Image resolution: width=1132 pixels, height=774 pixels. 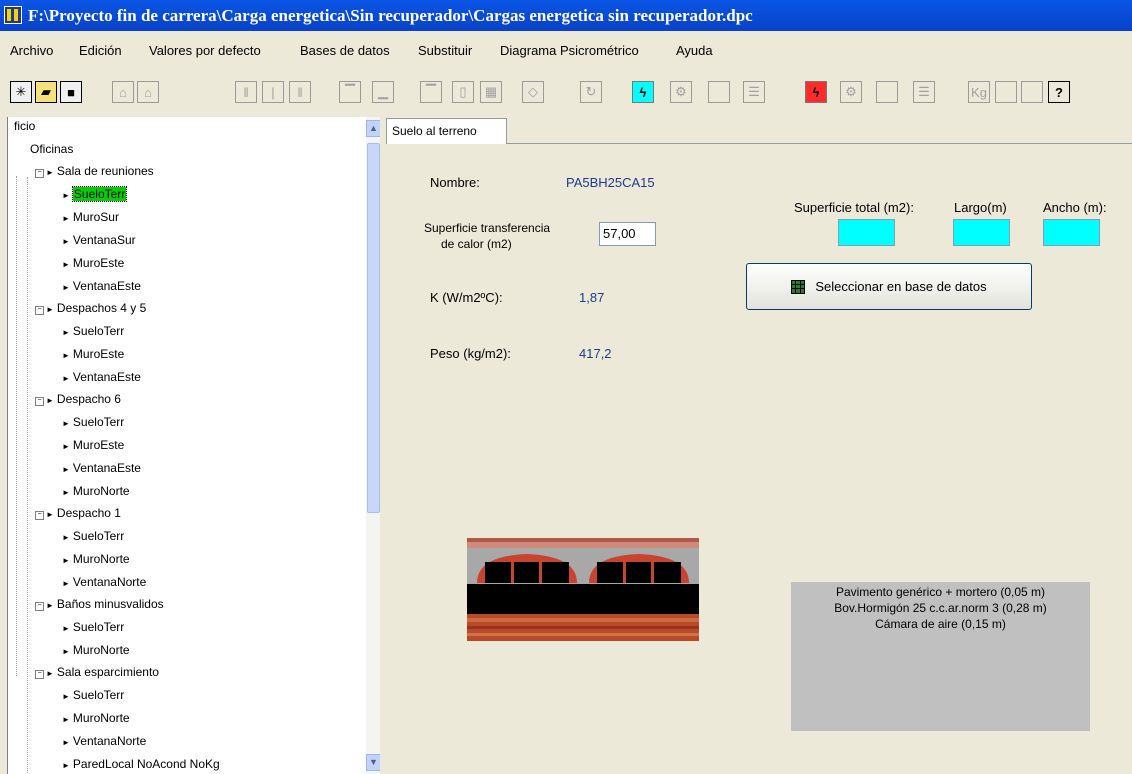 What do you see at coordinates (383, 92) in the screenshot?
I see `floor-icon: ▁` at bounding box center [383, 92].